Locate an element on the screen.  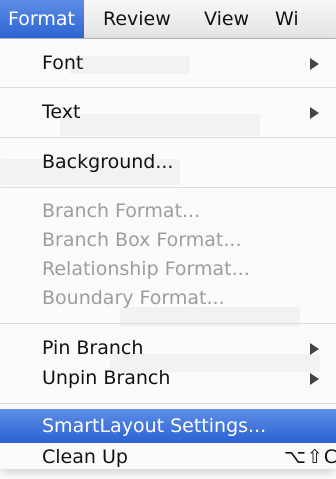
menu-item-font: Font is located at coordinates (168, 63).